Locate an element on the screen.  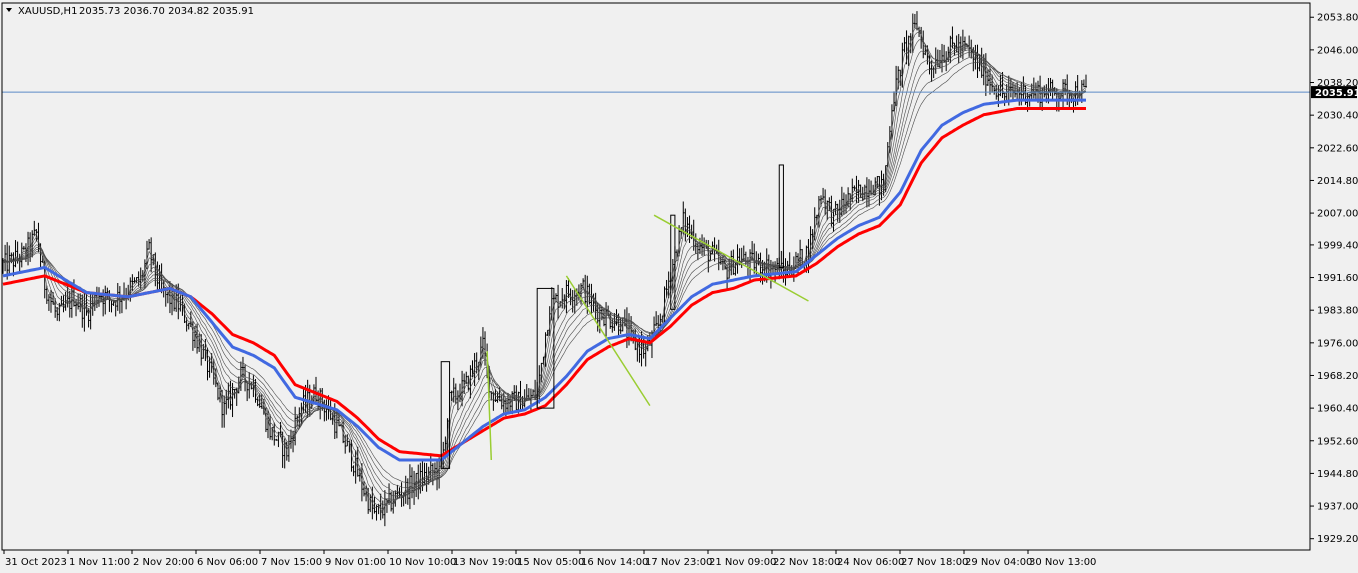
time-tick-label: 22 Nov 18:00 is located at coordinates (806, 562).